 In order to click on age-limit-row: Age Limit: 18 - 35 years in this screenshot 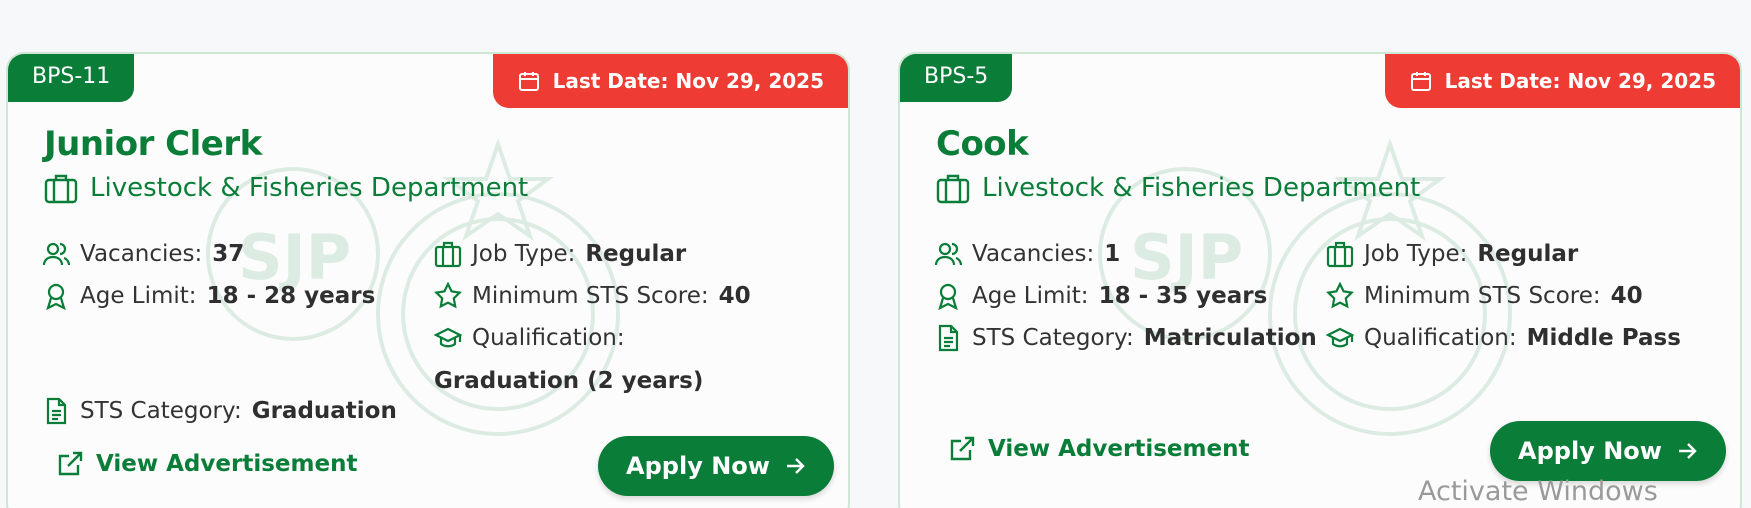, I will do `click(1100, 296)`.